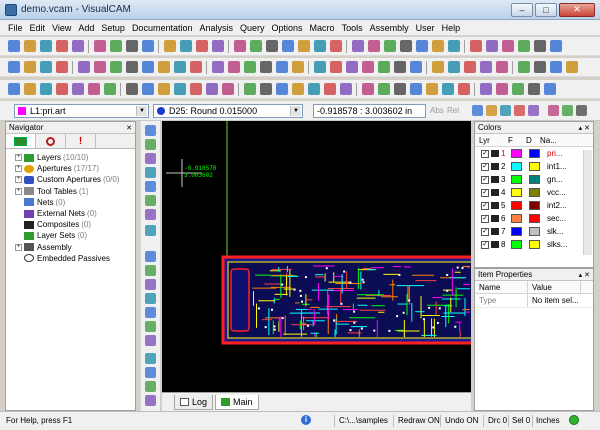  What do you see at coordinates (15, 28) in the screenshot?
I see `menu-file: File` at bounding box center [15, 28].